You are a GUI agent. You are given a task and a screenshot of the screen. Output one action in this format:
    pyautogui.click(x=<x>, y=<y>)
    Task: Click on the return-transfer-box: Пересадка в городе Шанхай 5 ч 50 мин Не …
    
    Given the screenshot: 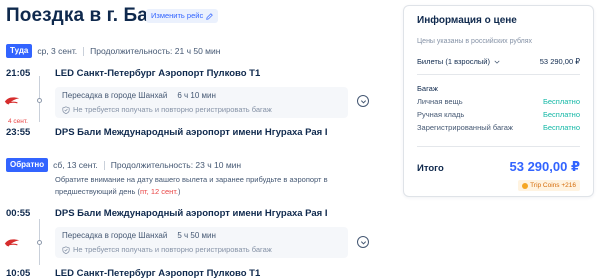 What is the action you would take?
    pyautogui.click(x=201, y=242)
    